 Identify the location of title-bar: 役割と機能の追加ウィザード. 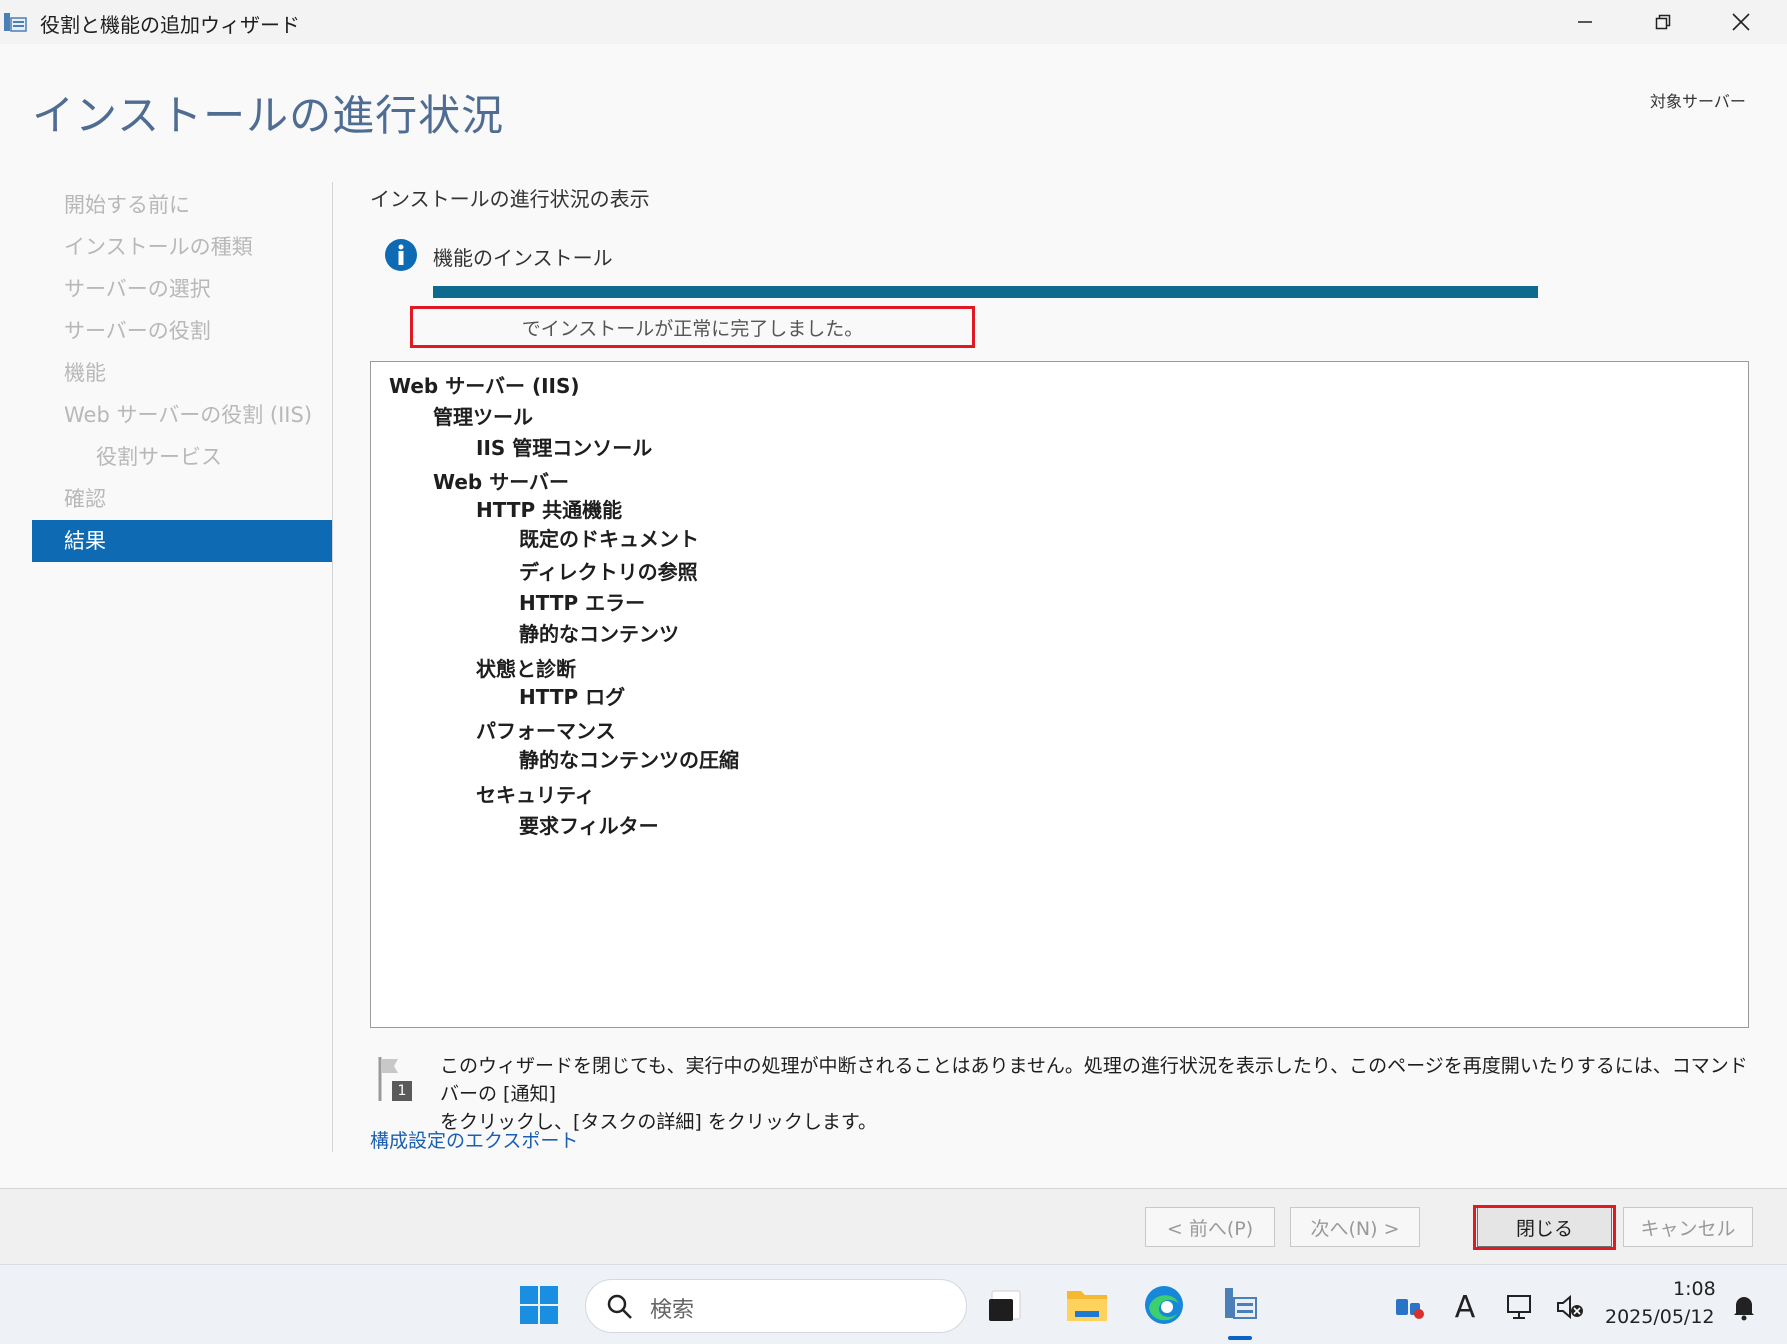
(893, 22).